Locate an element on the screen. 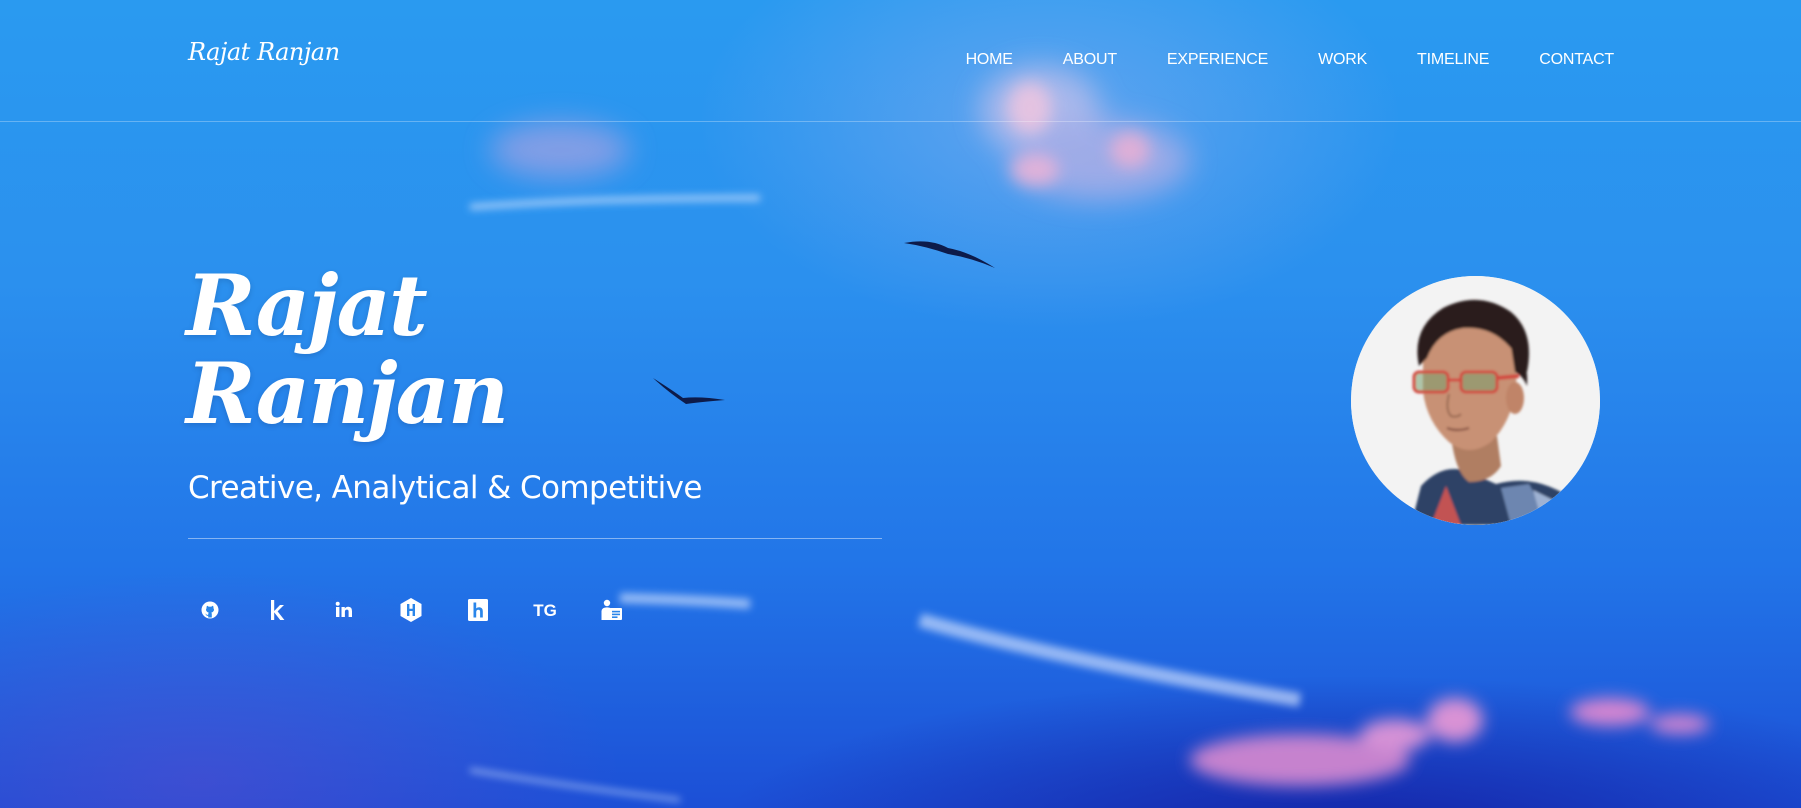 The height and width of the screenshot is (808, 1801). profile-photo is located at coordinates (1475, 400).